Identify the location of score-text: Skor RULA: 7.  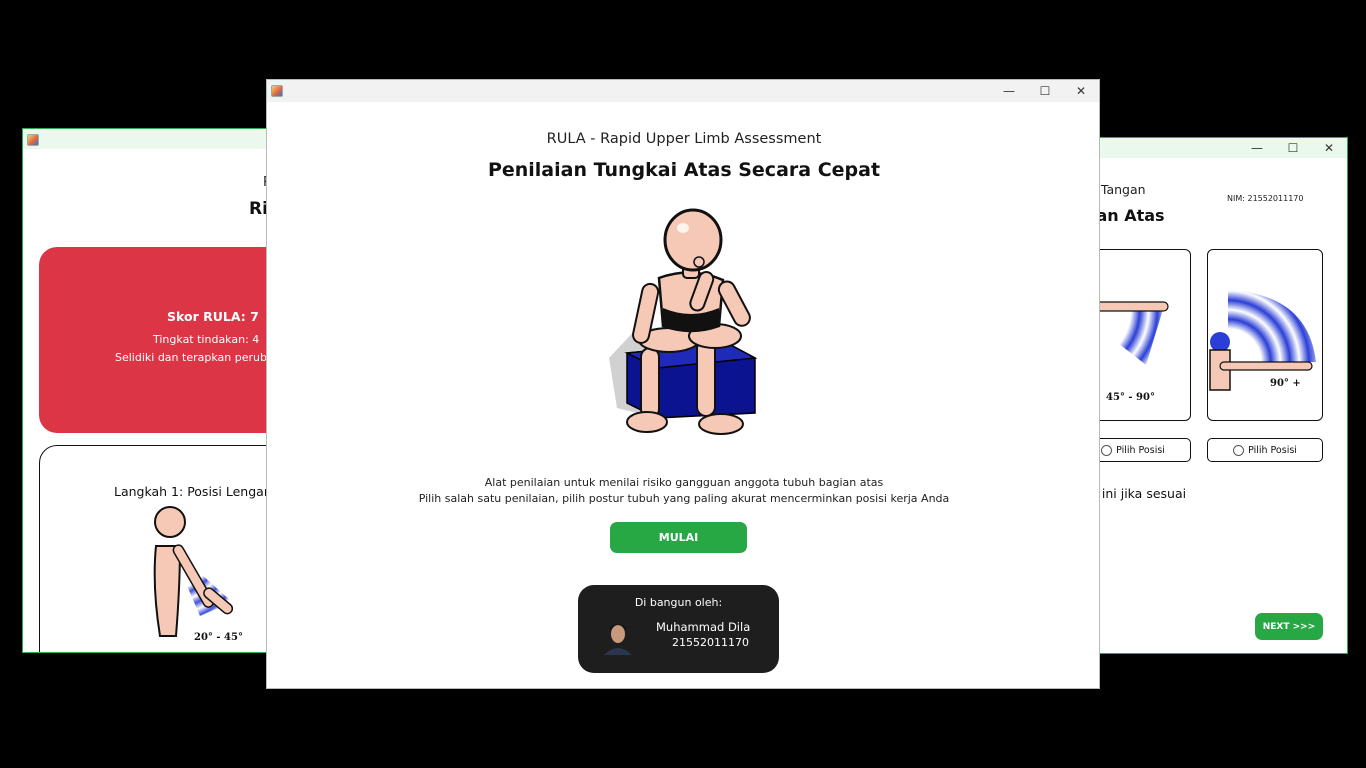
(213, 316).